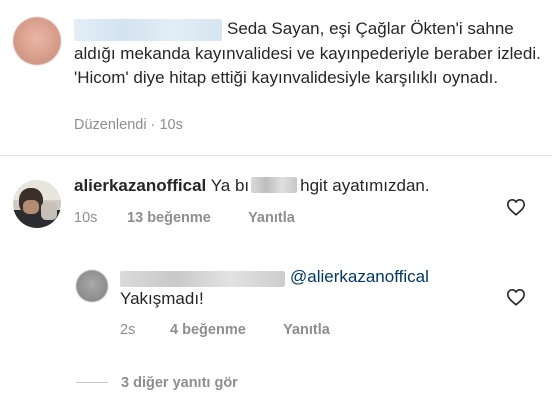 The width and height of the screenshot is (552, 417). What do you see at coordinates (162, 298) in the screenshot?
I see `reply-text: Yakışmadı!` at bounding box center [162, 298].